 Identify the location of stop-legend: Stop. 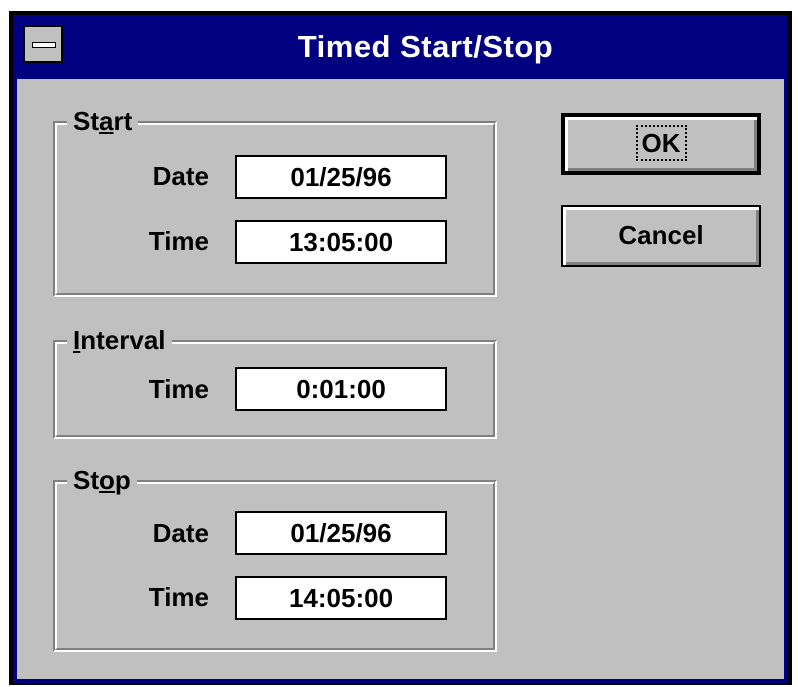
(102, 480).